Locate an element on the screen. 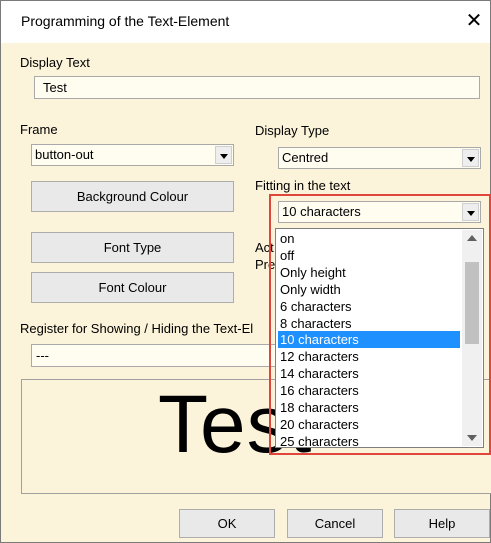 The width and height of the screenshot is (491, 543). fitting-label: Fitting in the text is located at coordinates (303, 185).